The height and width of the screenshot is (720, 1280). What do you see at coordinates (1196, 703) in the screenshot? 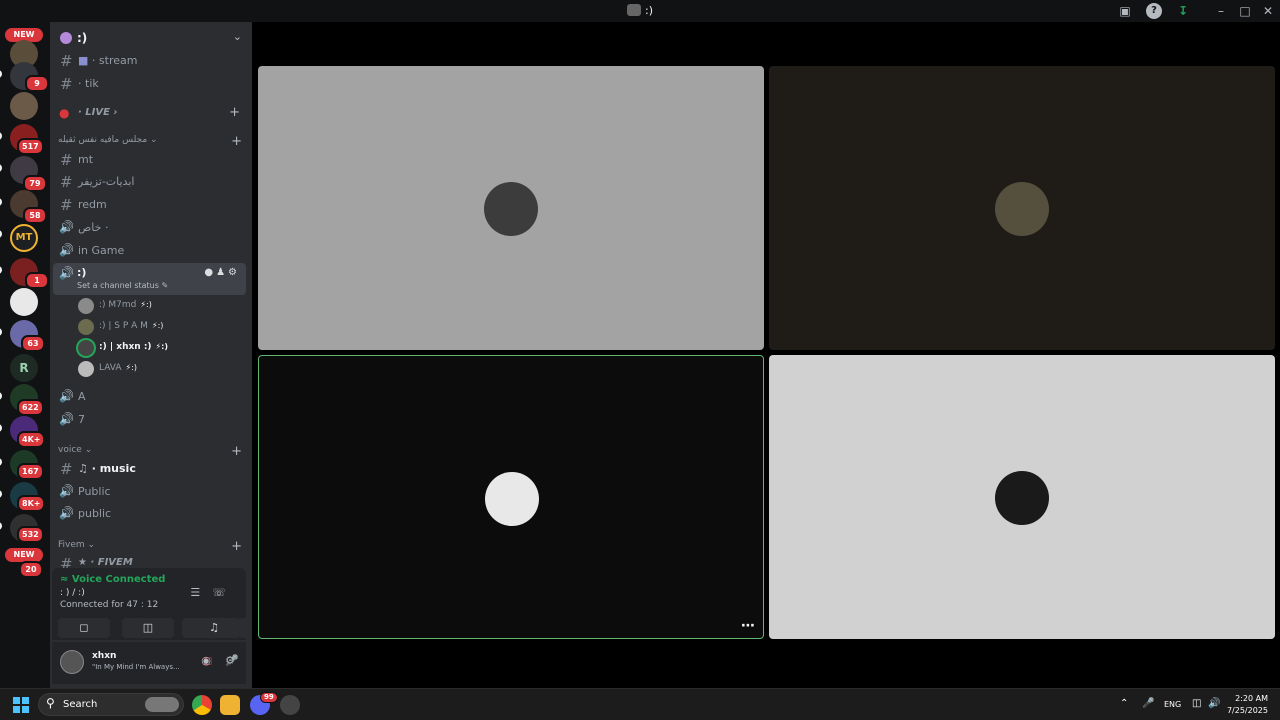
I see `network-icon: ◫` at bounding box center [1196, 703].